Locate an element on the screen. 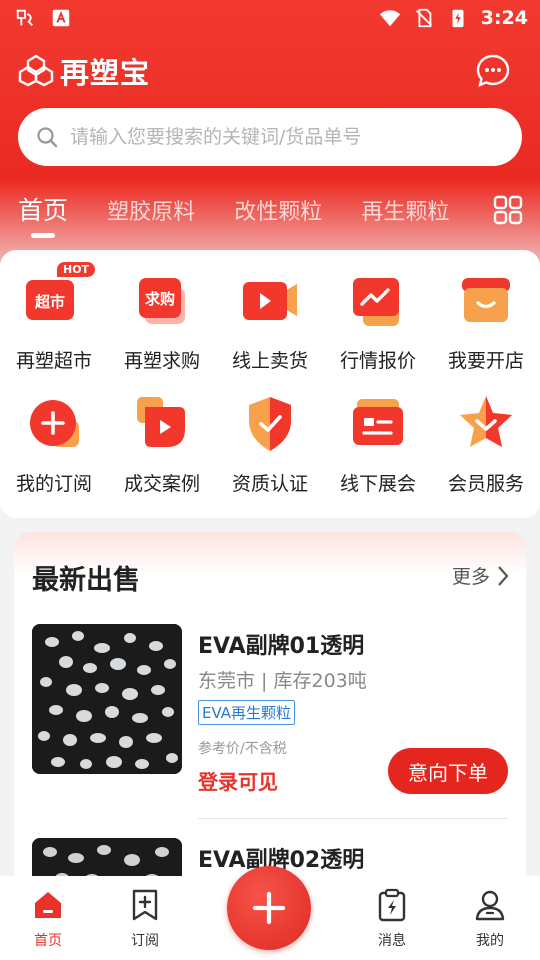 This screenshot has height=960, width=540. deal-case-icon is located at coordinates (162, 424).